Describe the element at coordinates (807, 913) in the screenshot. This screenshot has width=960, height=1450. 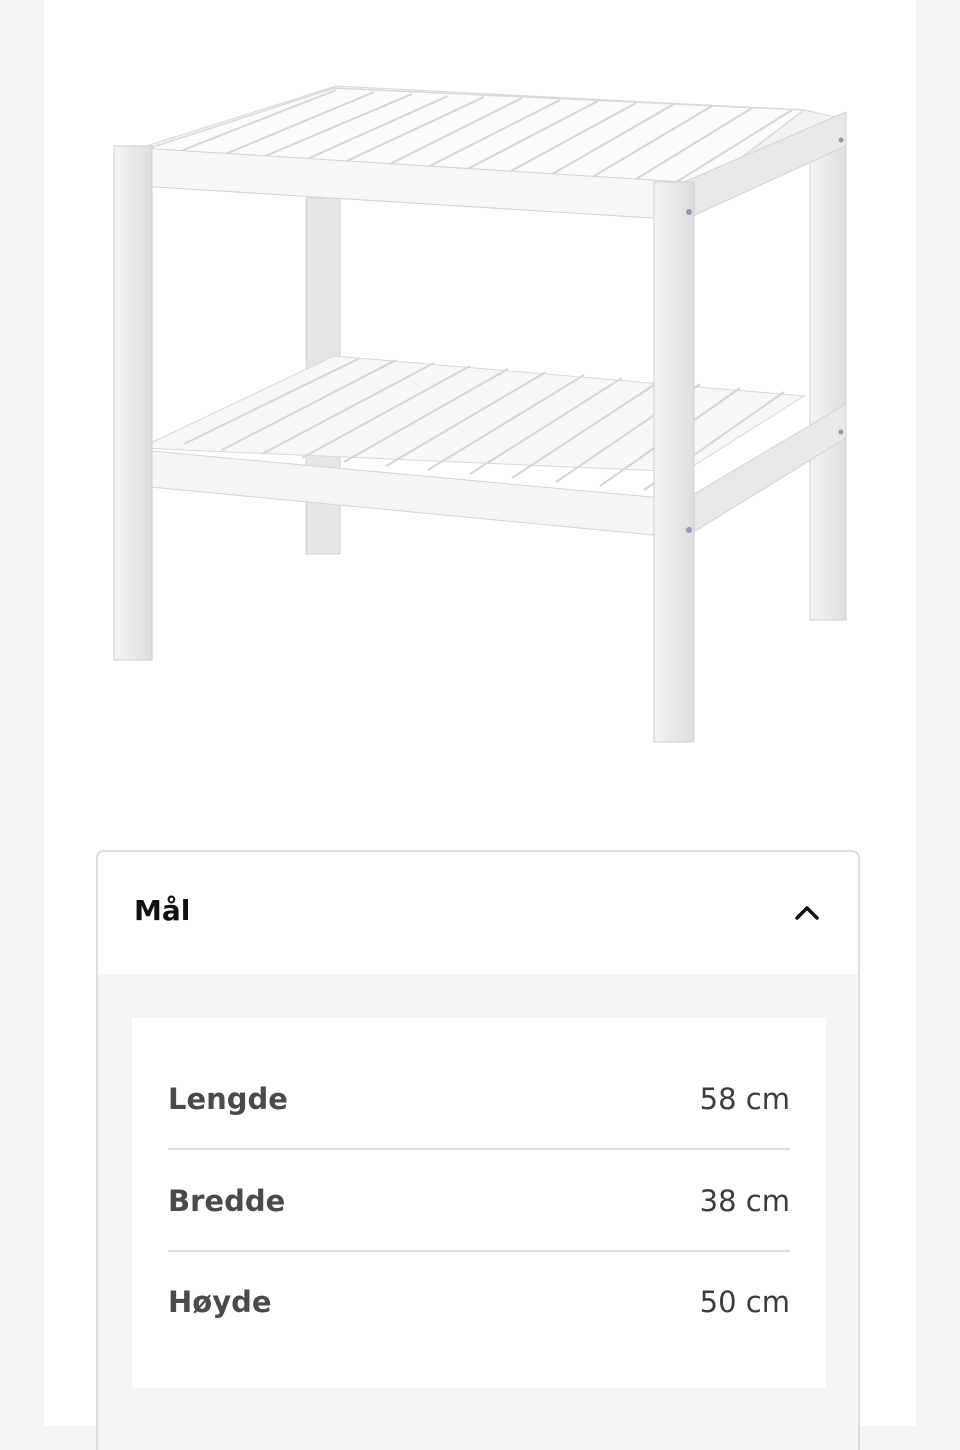
I see `chevron-up-icon` at that location.